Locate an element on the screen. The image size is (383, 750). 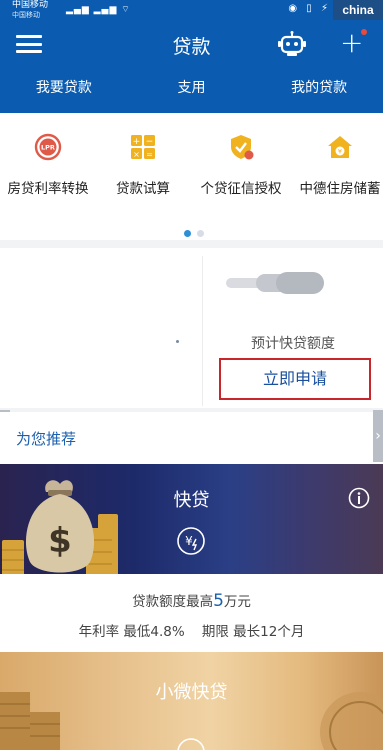
service-label: 个贷征信授权 is located at coordinates (241, 189).